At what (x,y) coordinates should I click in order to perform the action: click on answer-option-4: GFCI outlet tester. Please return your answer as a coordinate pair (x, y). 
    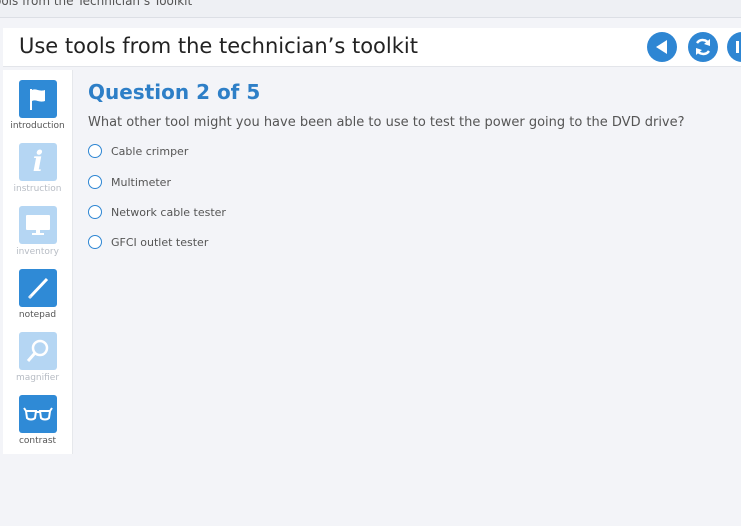
    Looking at the image, I should click on (148, 242).